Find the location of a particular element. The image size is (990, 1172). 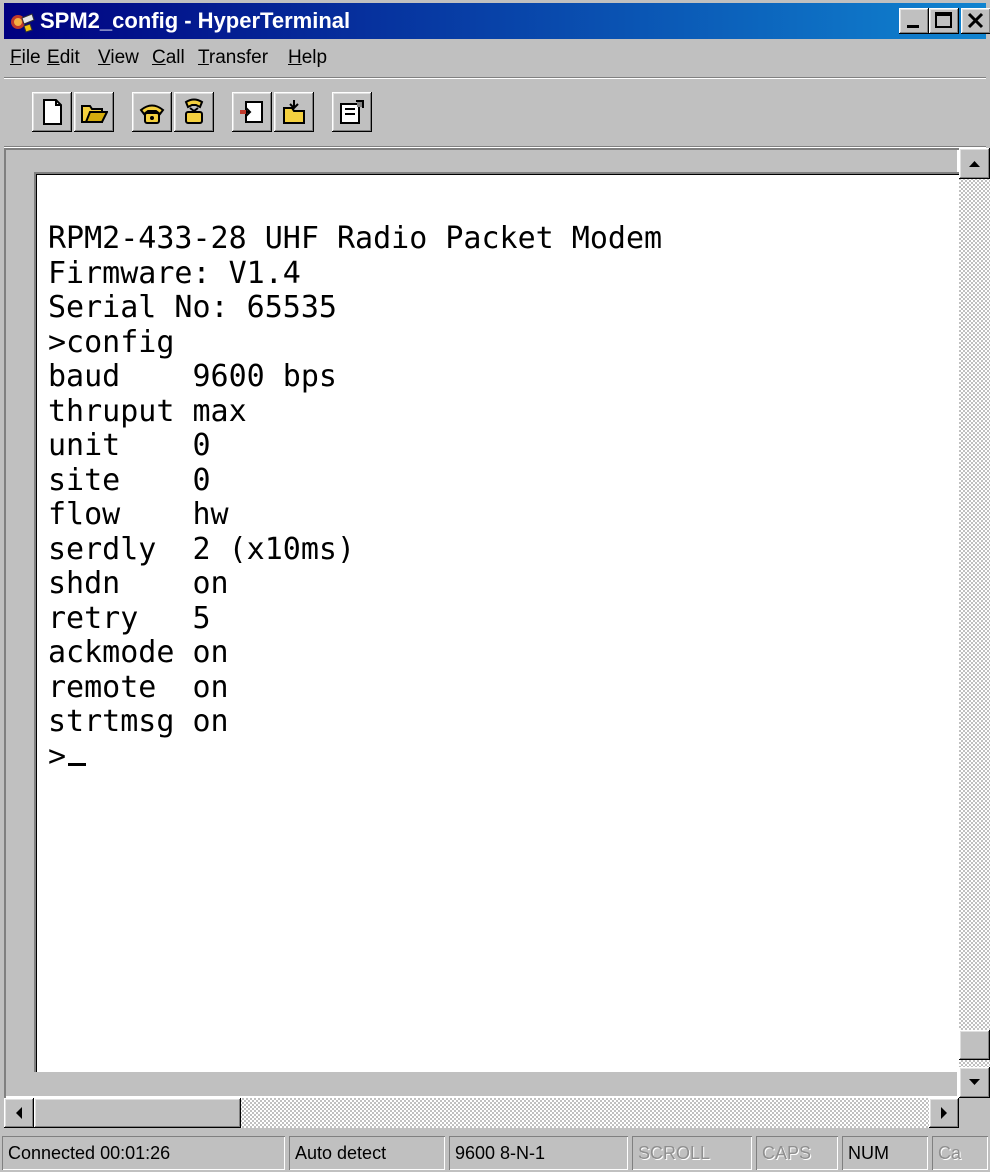

toolbar is located at coordinates (495, 114).